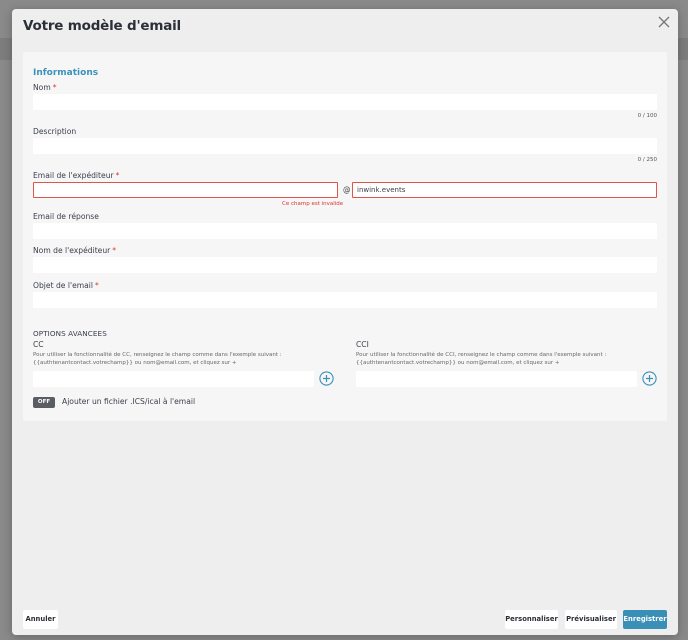 This screenshot has height=640, width=688. I want to click on cc-label: CC, so click(38, 344).